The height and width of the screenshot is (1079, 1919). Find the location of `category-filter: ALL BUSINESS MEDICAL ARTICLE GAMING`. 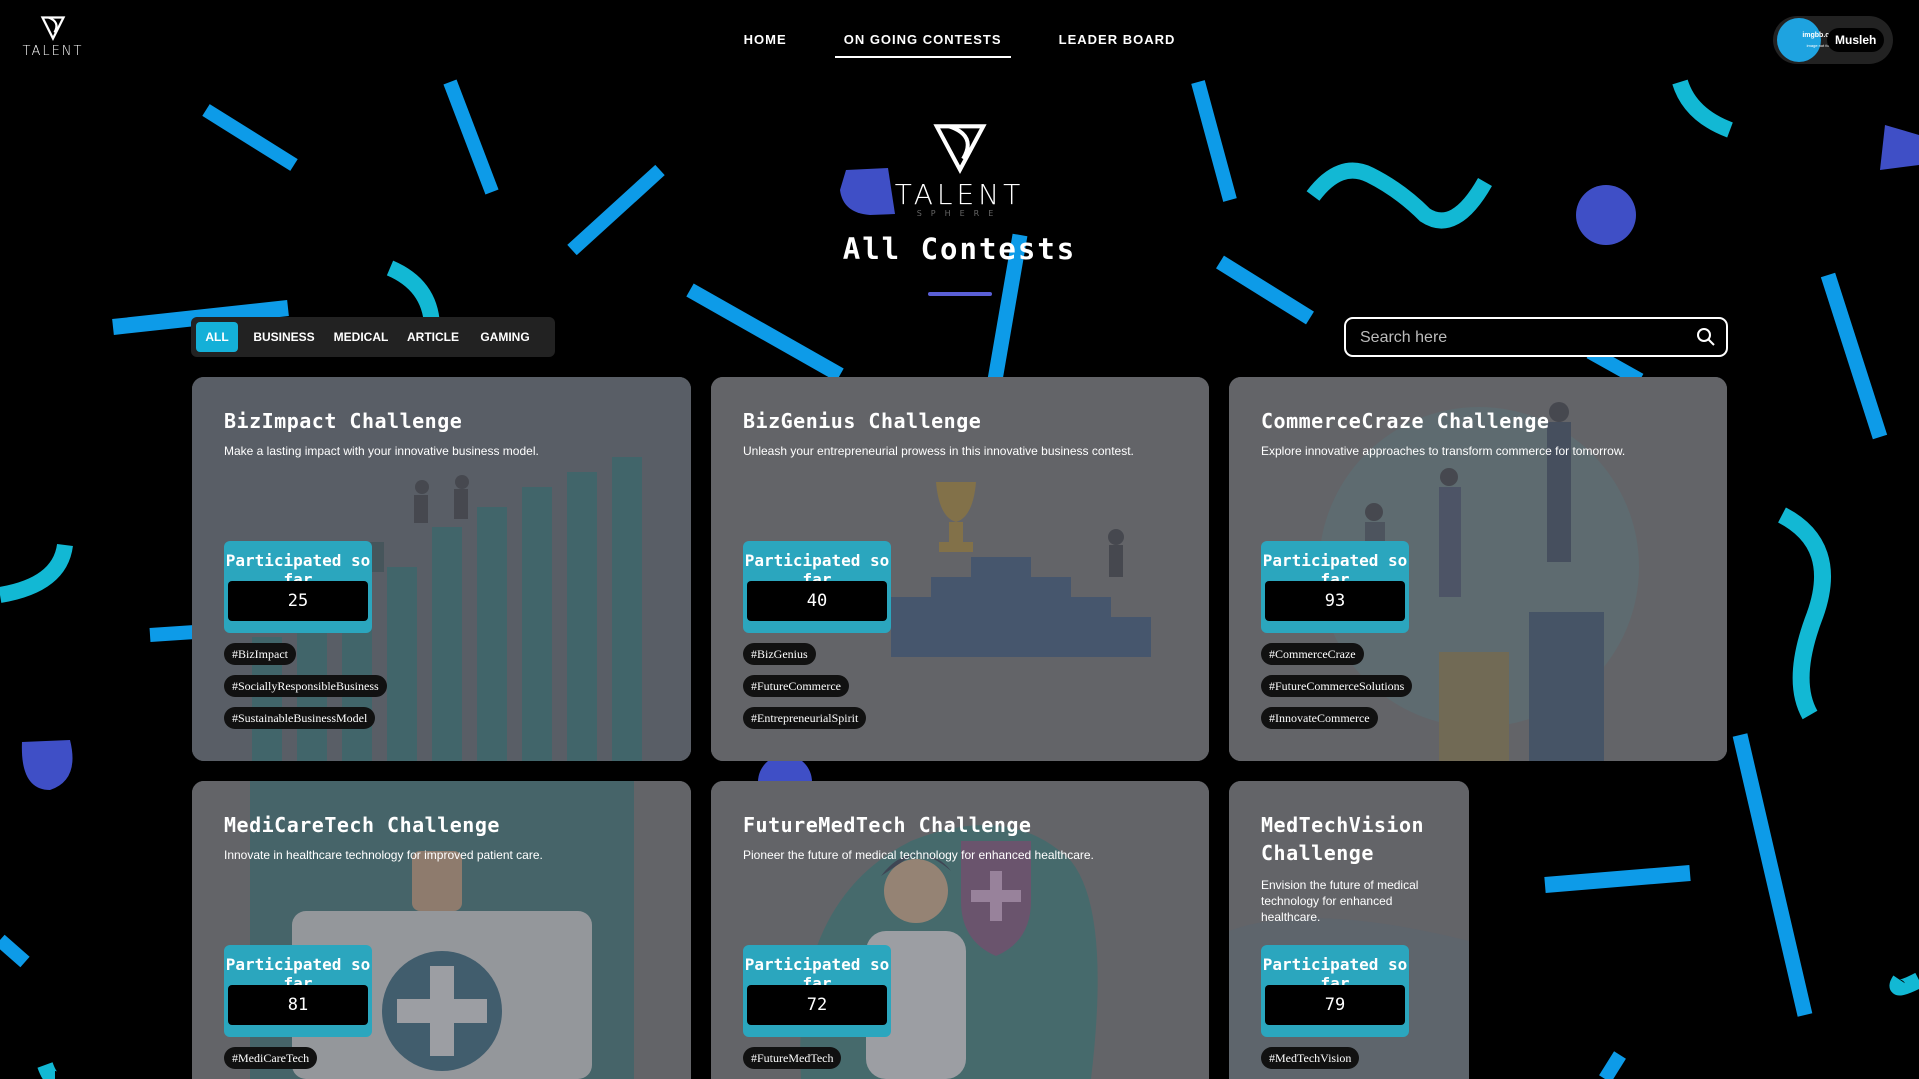

category-filter: ALL BUSINESS MEDICAL ARTICLE GAMING is located at coordinates (373, 337).